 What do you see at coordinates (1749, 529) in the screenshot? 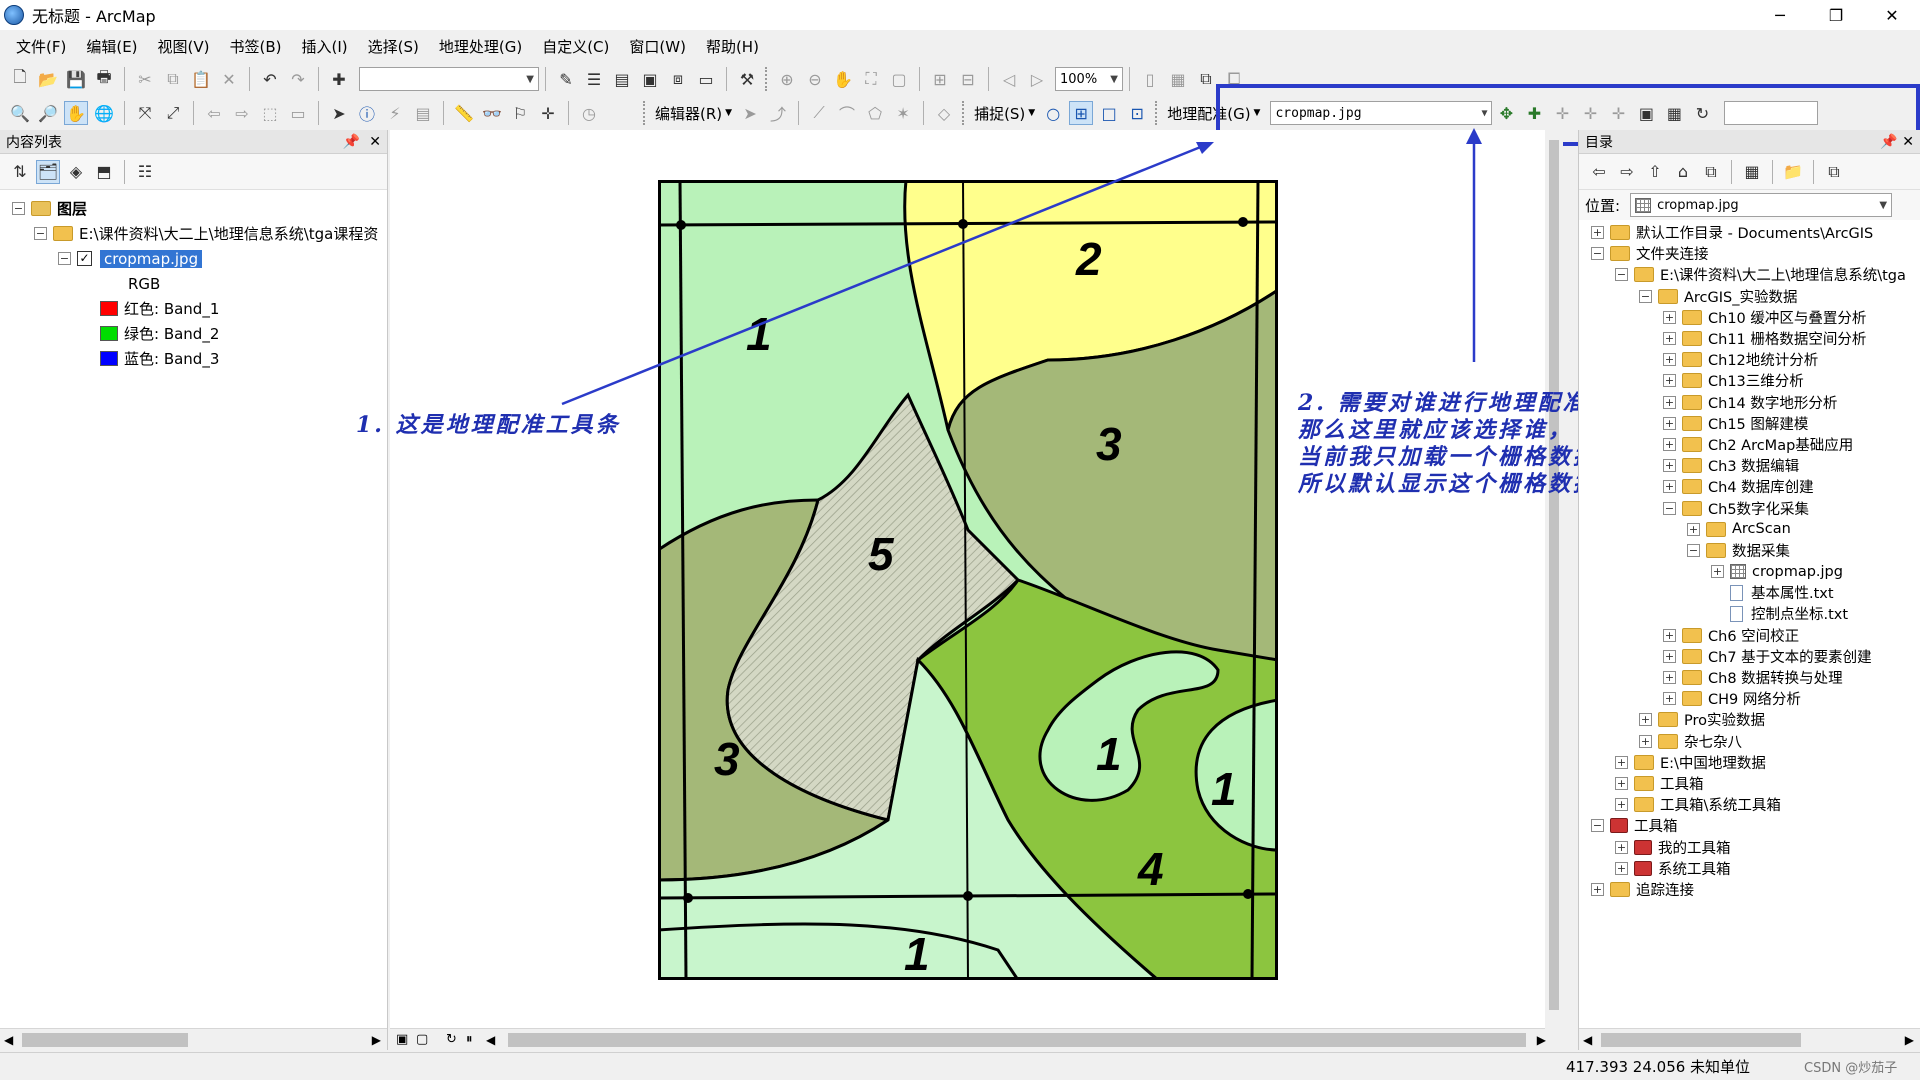
I see `catalog-item: + ArcScan` at bounding box center [1749, 529].